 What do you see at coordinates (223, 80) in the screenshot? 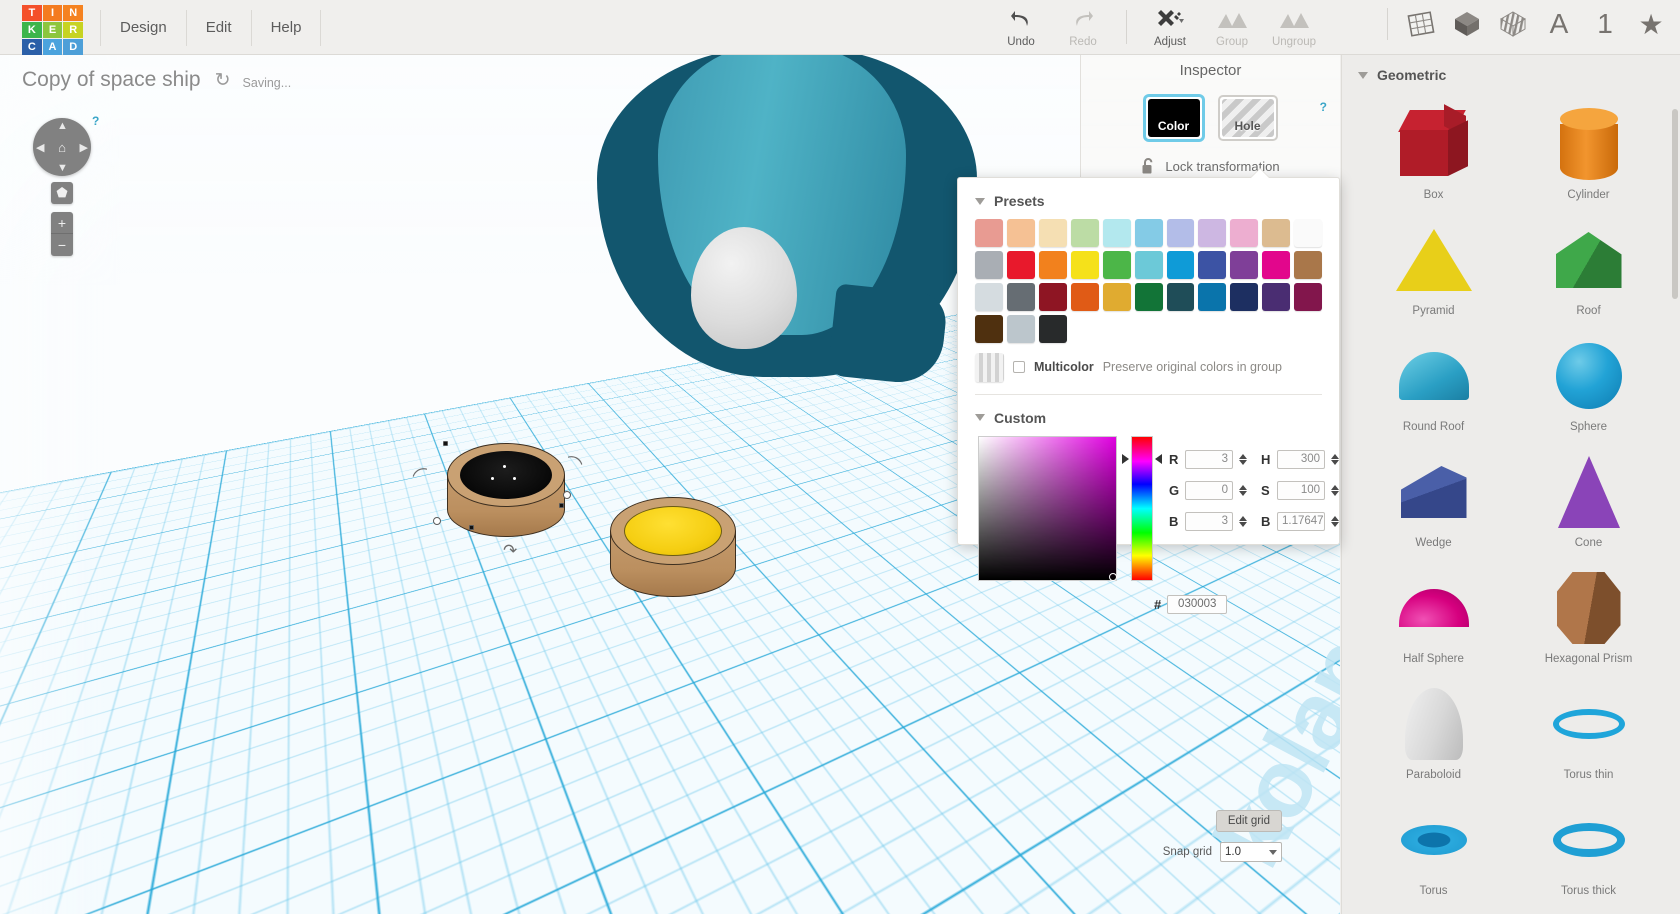
I see `sync-icon: ↻` at bounding box center [223, 80].